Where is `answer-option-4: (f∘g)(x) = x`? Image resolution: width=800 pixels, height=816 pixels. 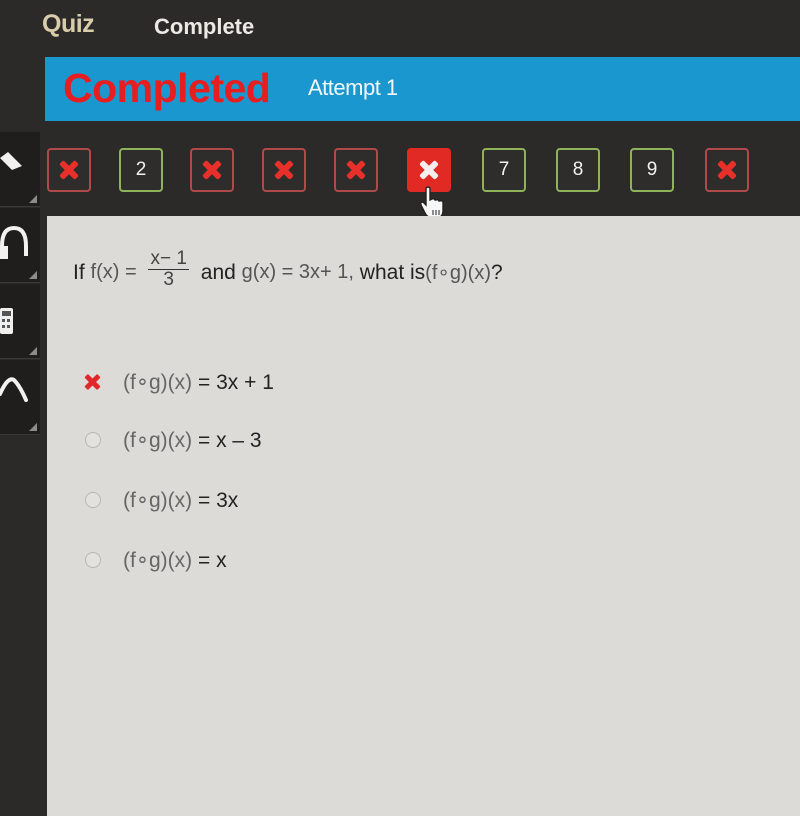
answer-option-4: (f∘g)(x) = x is located at coordinates (283, 560).